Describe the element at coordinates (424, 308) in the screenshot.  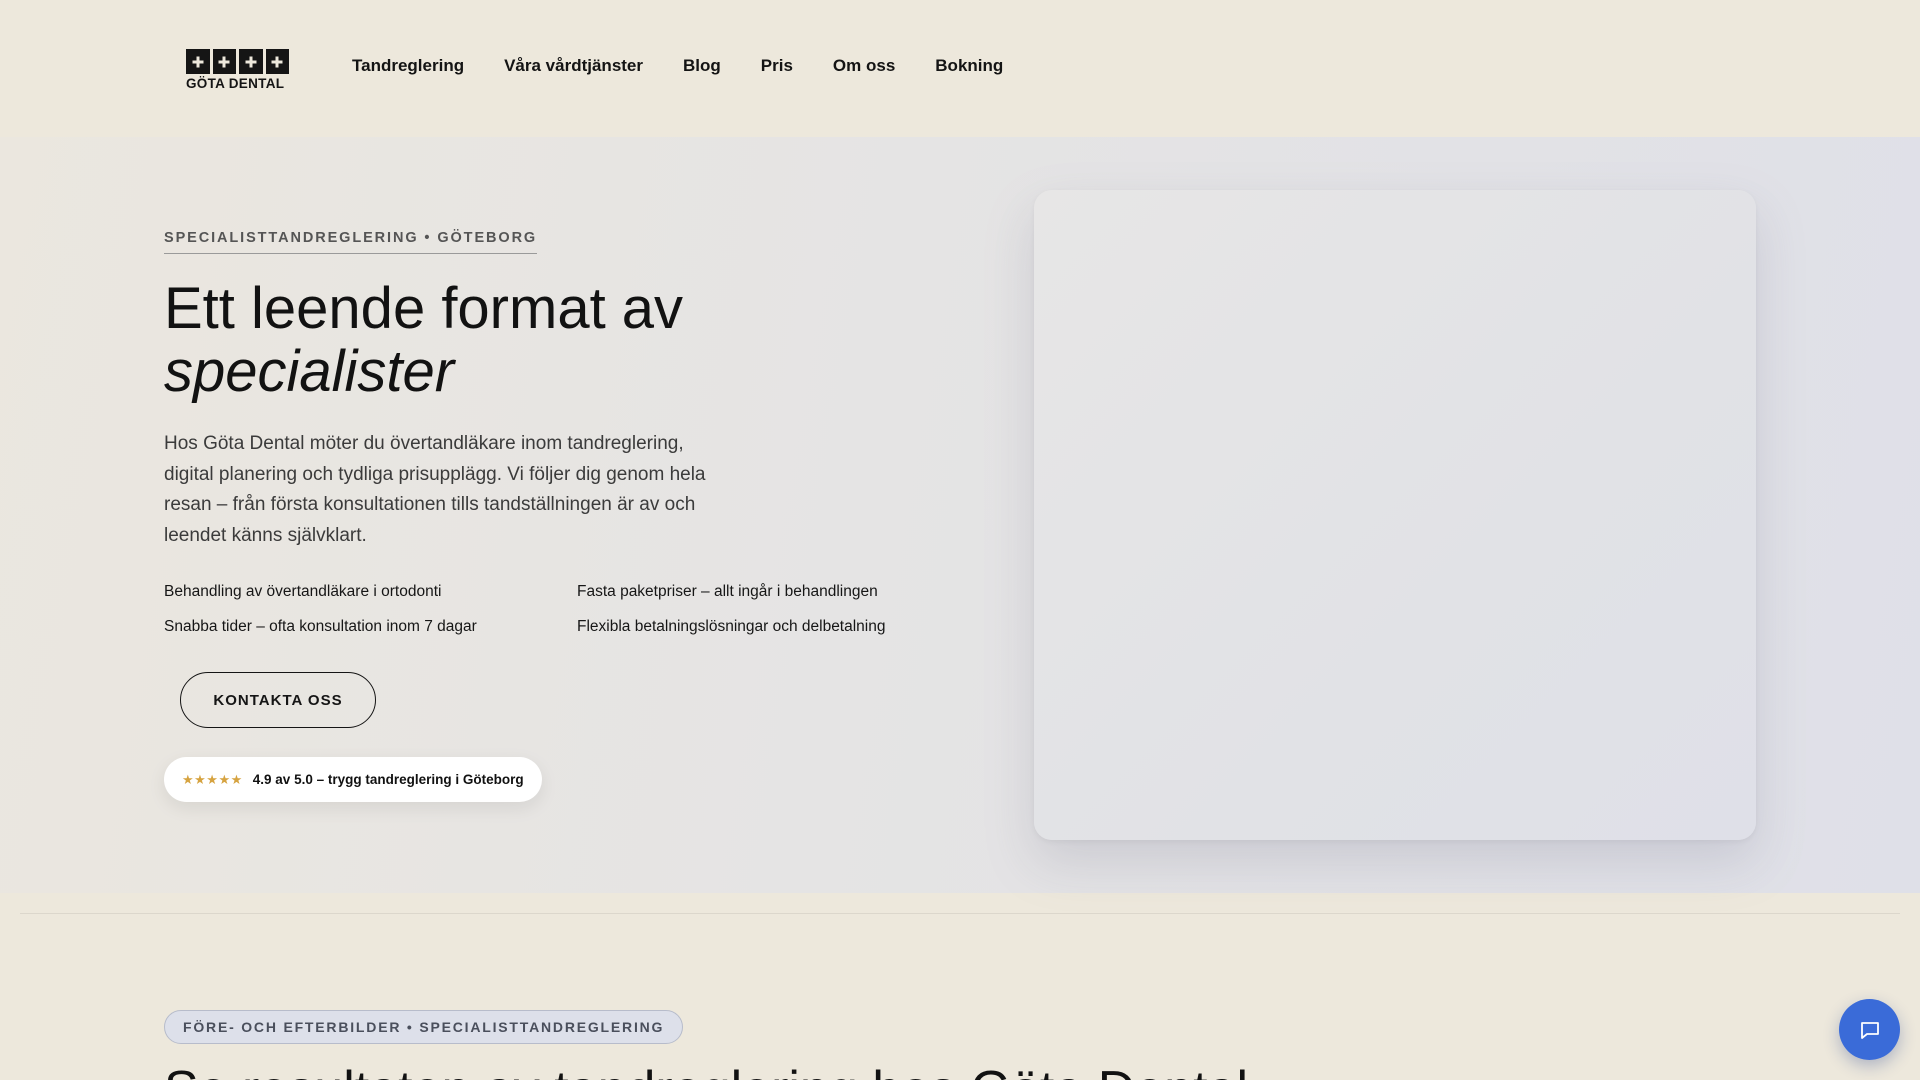
I see `hero-title-line1: Ett leende format av` at that location.